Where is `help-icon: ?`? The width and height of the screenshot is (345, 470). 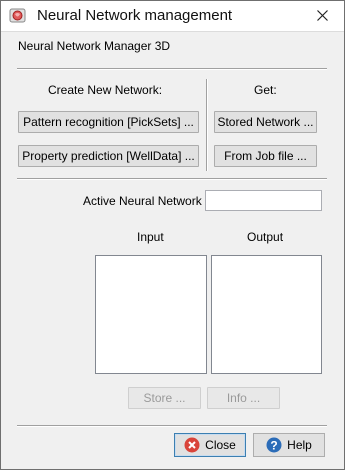
help-icon: ? is located at coordinates (274, 445).